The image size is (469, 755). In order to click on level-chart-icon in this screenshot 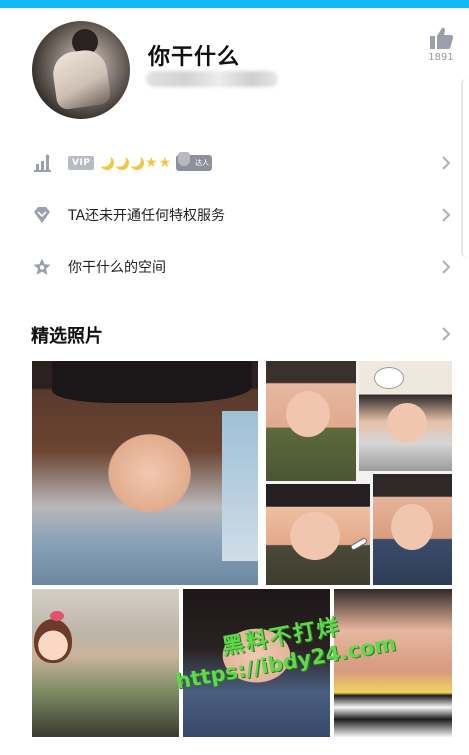, I will do `click(42, 163)`.